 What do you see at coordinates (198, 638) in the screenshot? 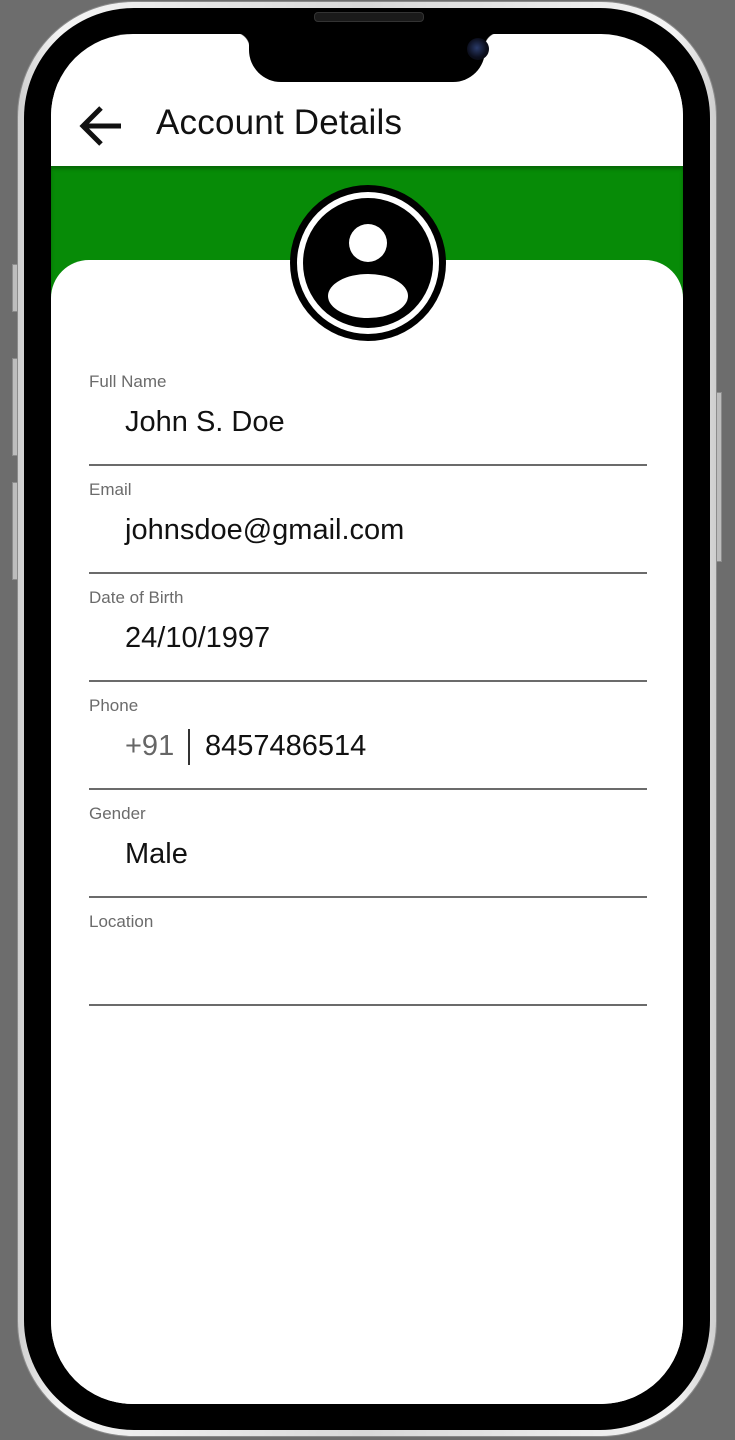
I see `dob-value: 24/10/1997` at bounding box center [198, 638].